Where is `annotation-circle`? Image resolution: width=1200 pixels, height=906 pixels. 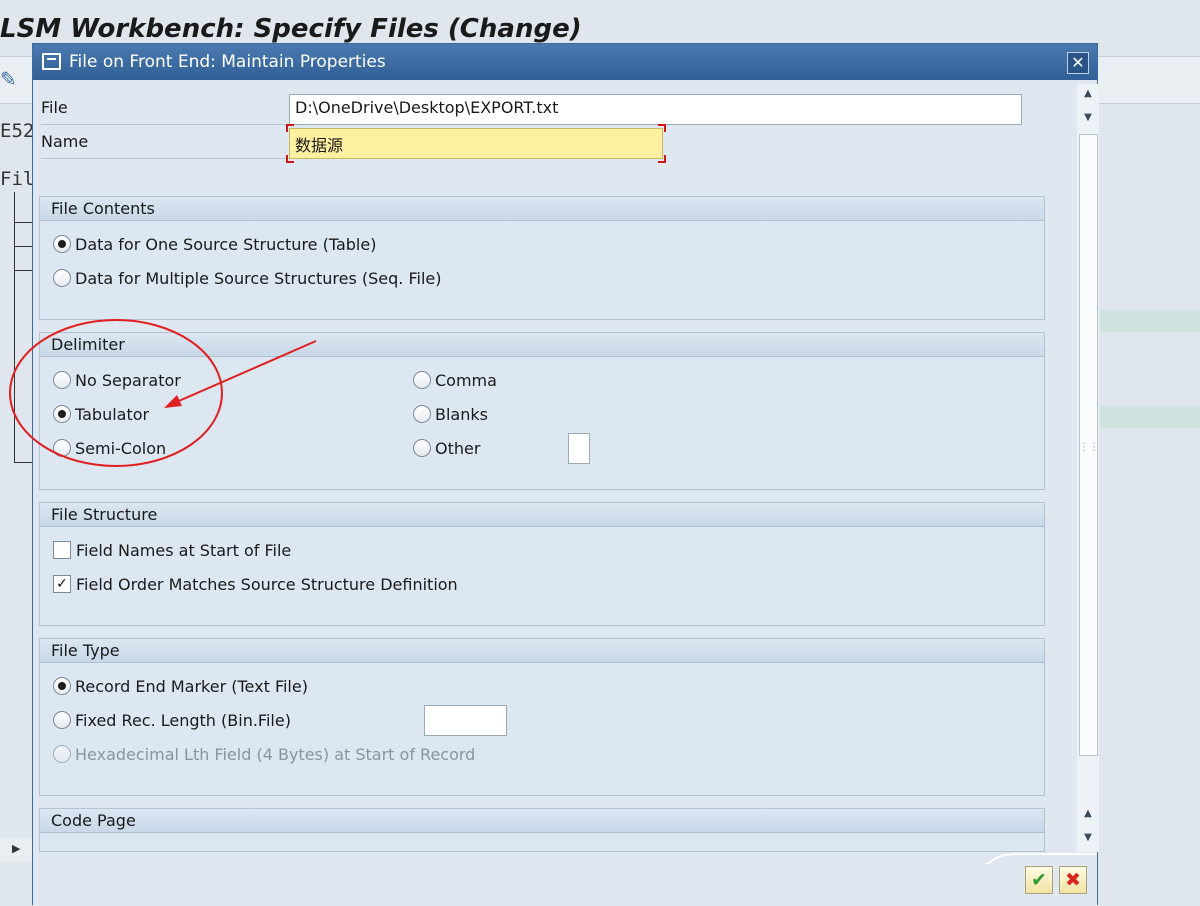
annotation-circle is located at coordinates (116, 393).